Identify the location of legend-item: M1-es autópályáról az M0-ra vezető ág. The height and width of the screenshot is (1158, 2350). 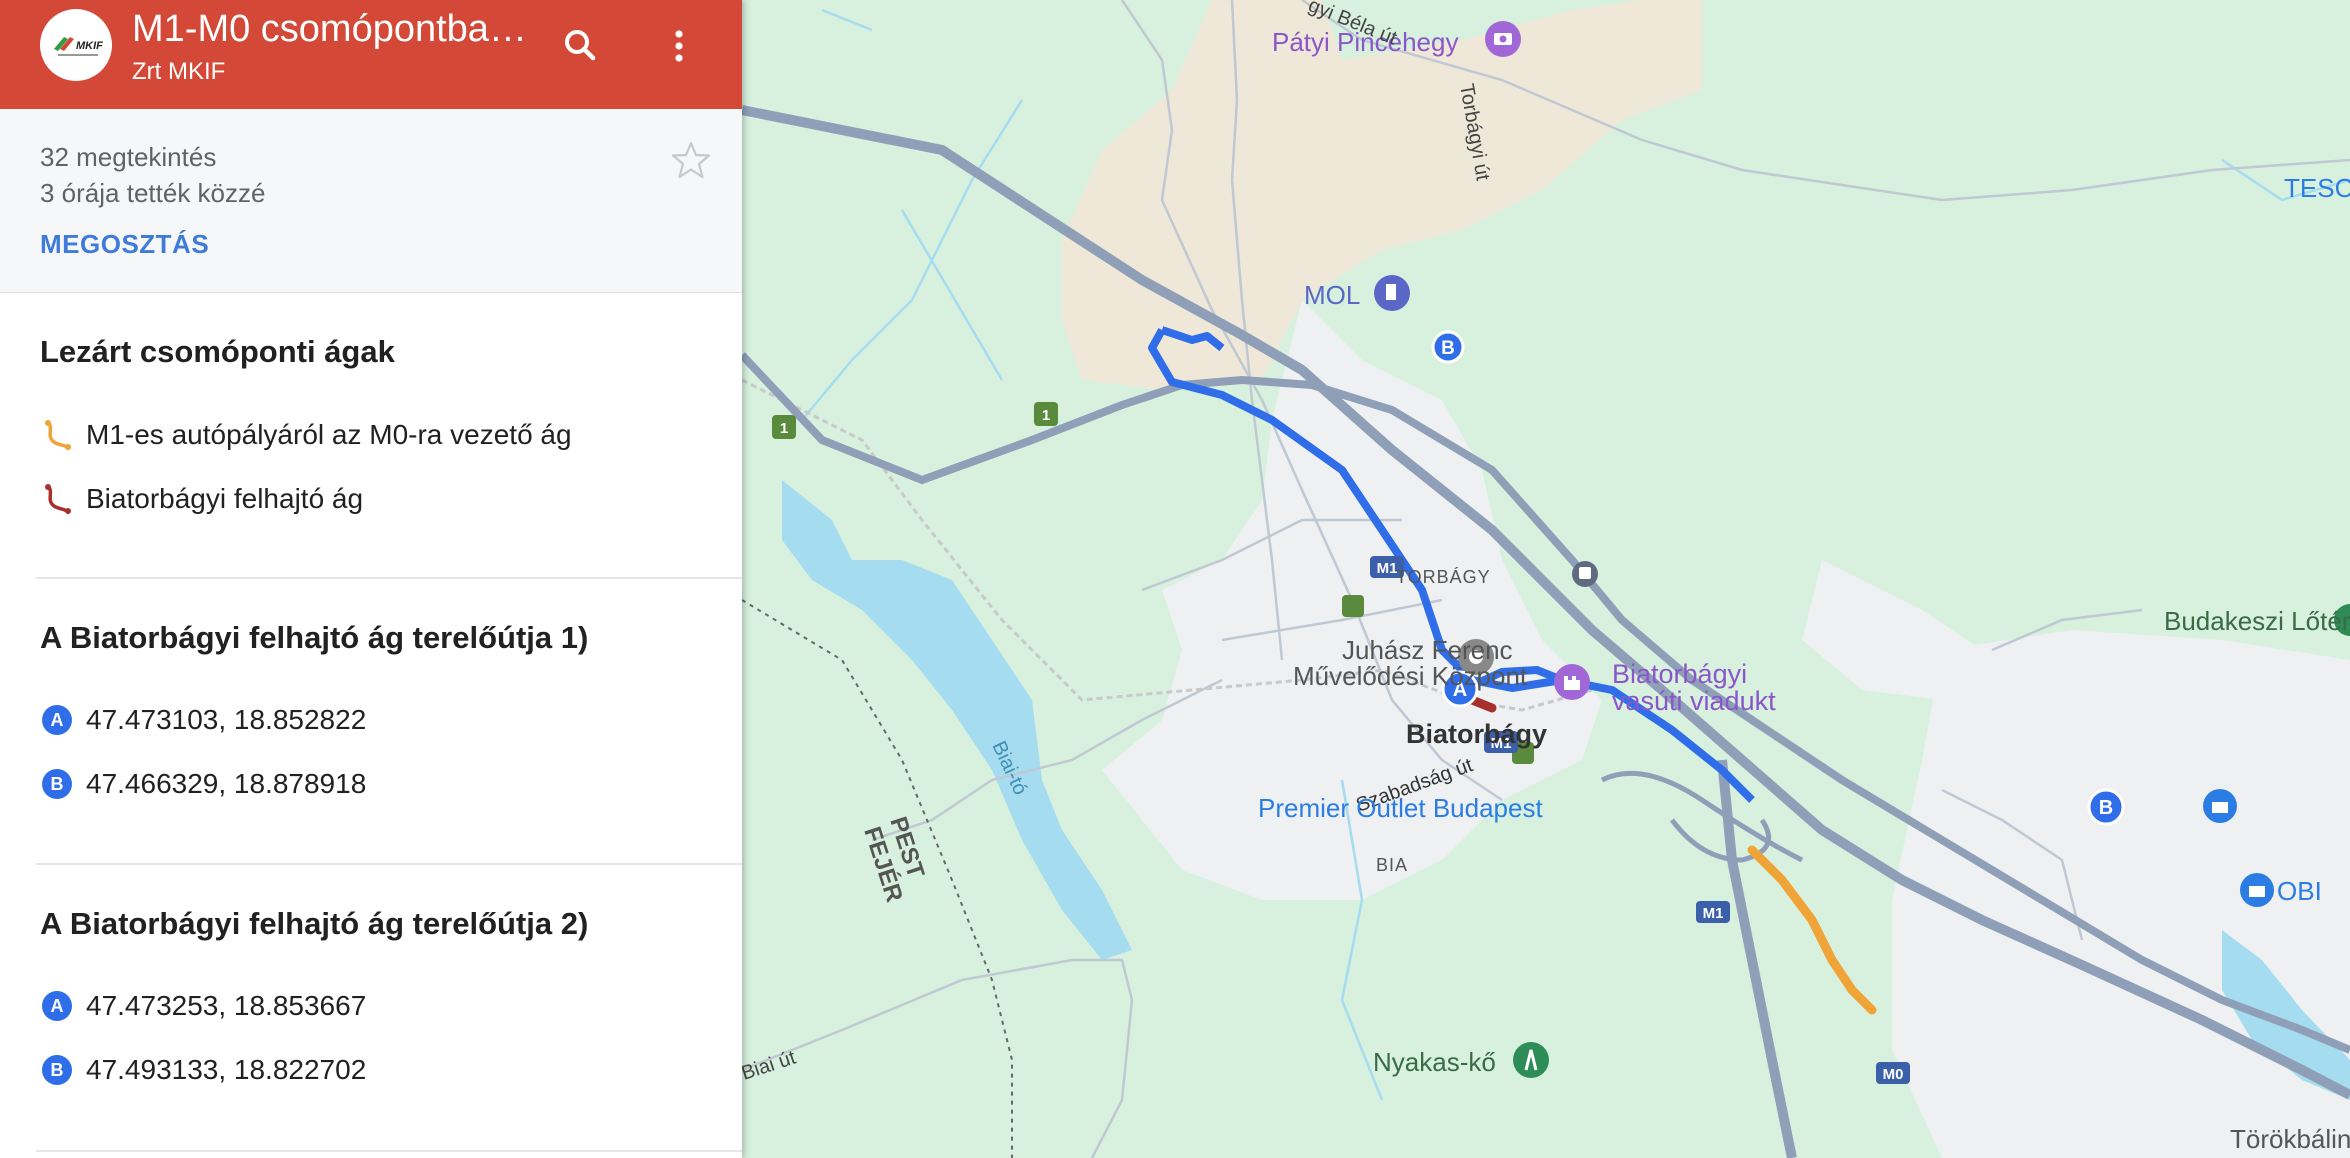
(306, 435).